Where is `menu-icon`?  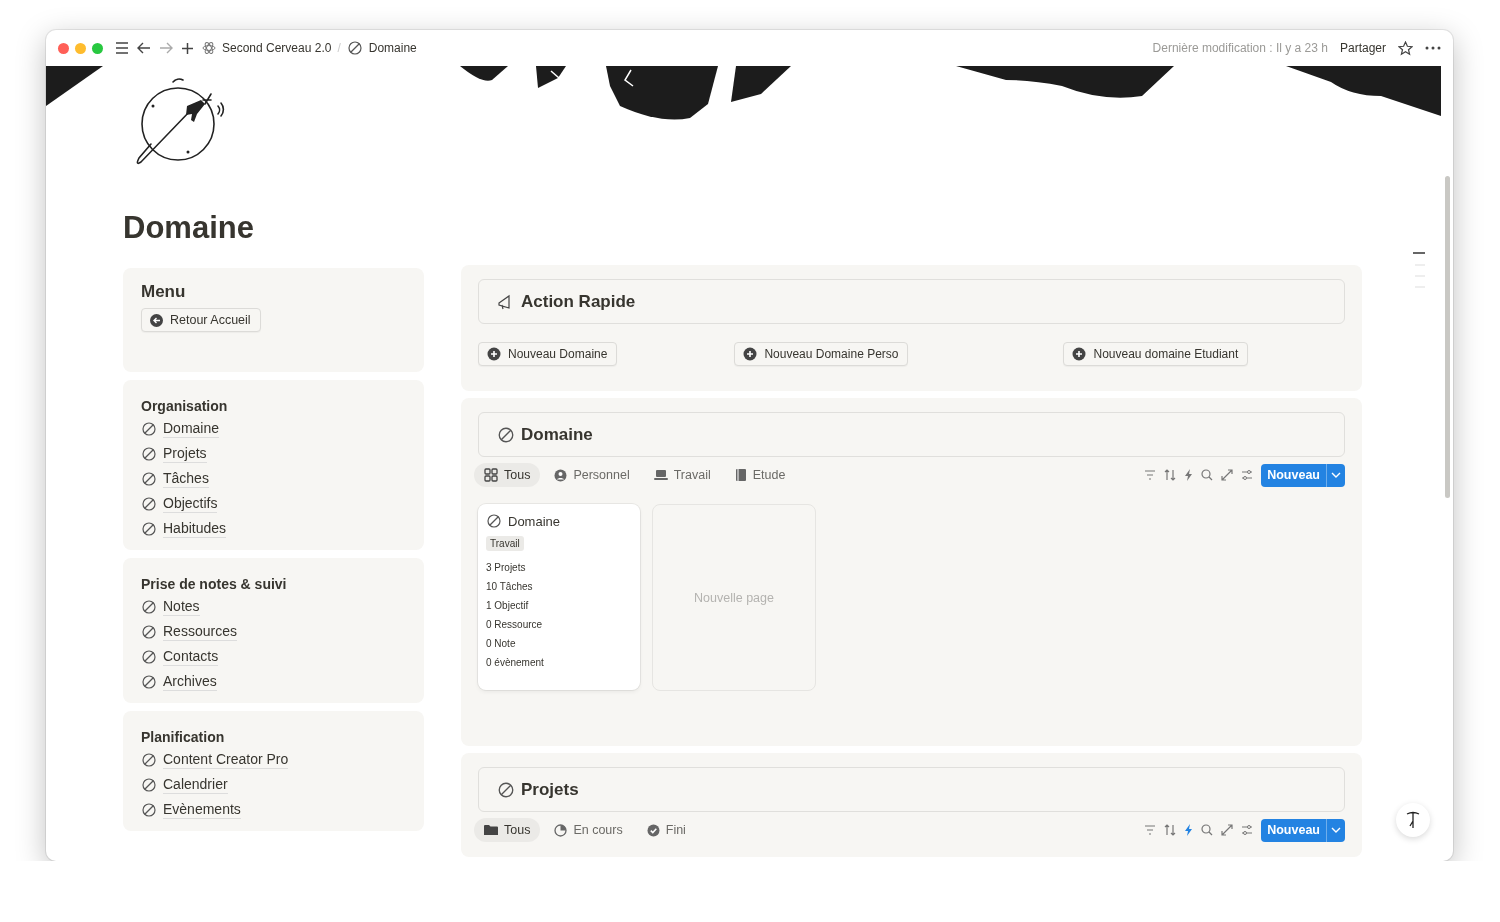 menu-icon is located at coordinates (122, 48).